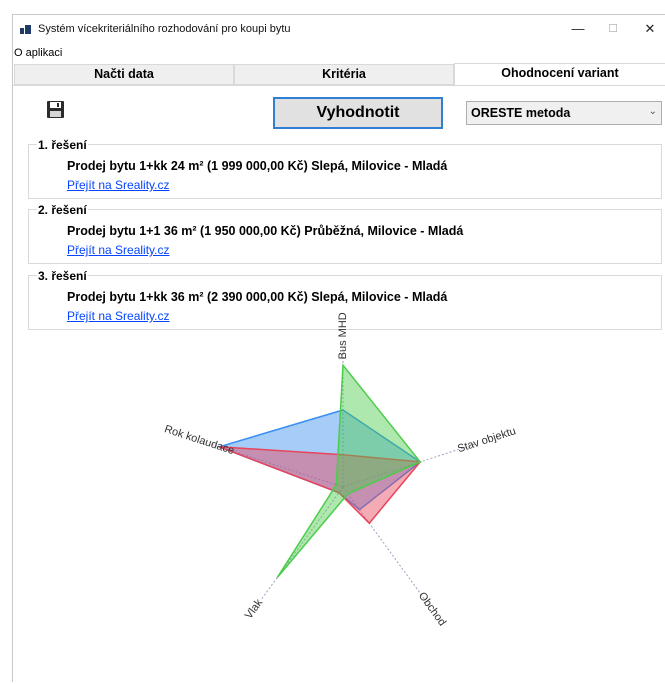  Describe the element at coordinates (344, 74) in the screenshot. I see `tab-criteria: Kritéria` at that location.